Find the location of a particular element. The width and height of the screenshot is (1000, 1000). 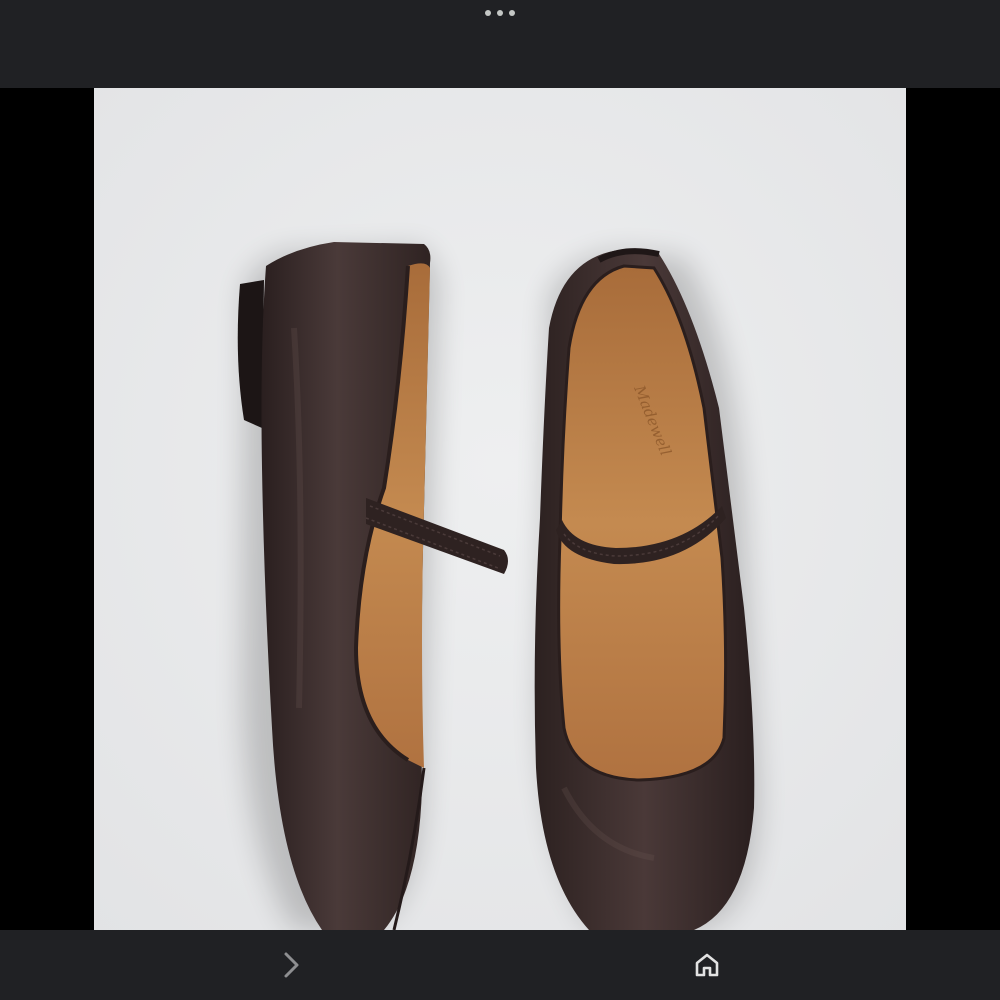

home-icon is located at coordinates (707, 965).